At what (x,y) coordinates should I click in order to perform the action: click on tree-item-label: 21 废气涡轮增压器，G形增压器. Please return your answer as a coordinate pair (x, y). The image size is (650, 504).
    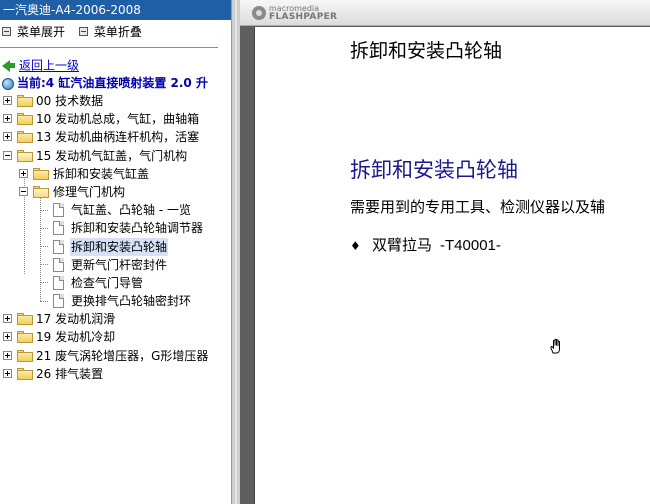
    Looking at the image, I should click on (122, 356).